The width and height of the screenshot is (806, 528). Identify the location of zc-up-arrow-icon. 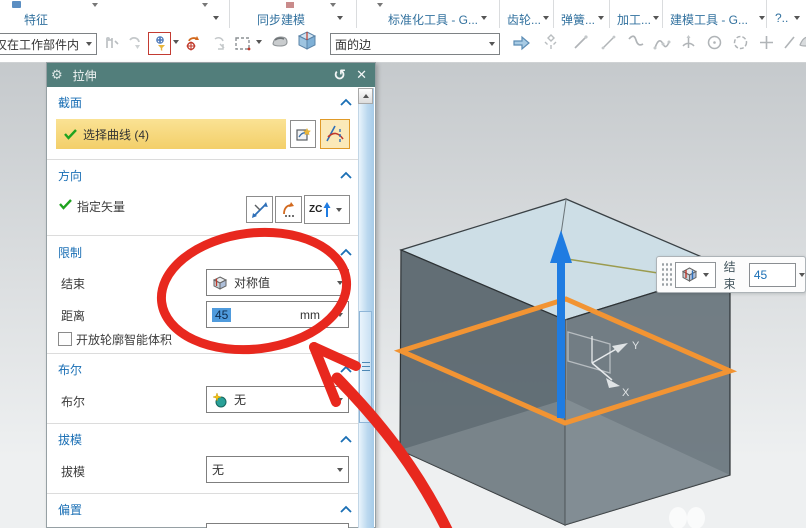
(327, 209).